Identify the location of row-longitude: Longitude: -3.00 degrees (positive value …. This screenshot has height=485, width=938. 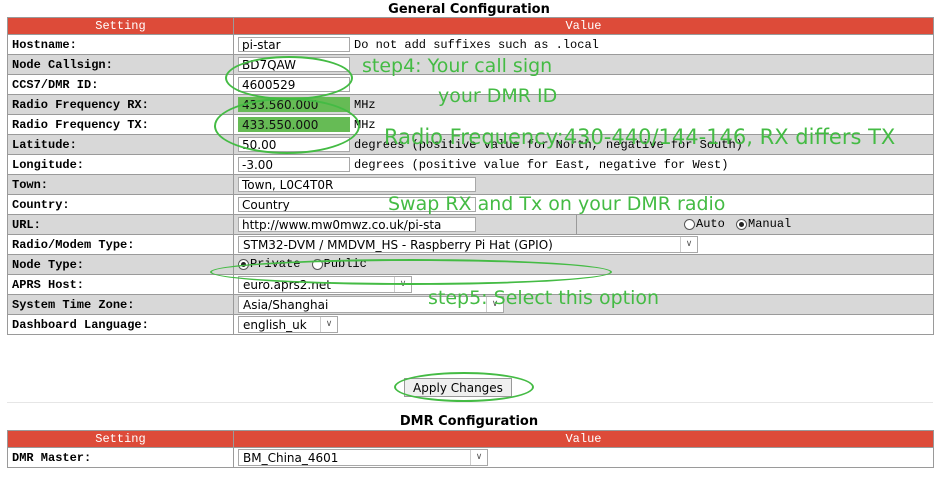
(470, 164).